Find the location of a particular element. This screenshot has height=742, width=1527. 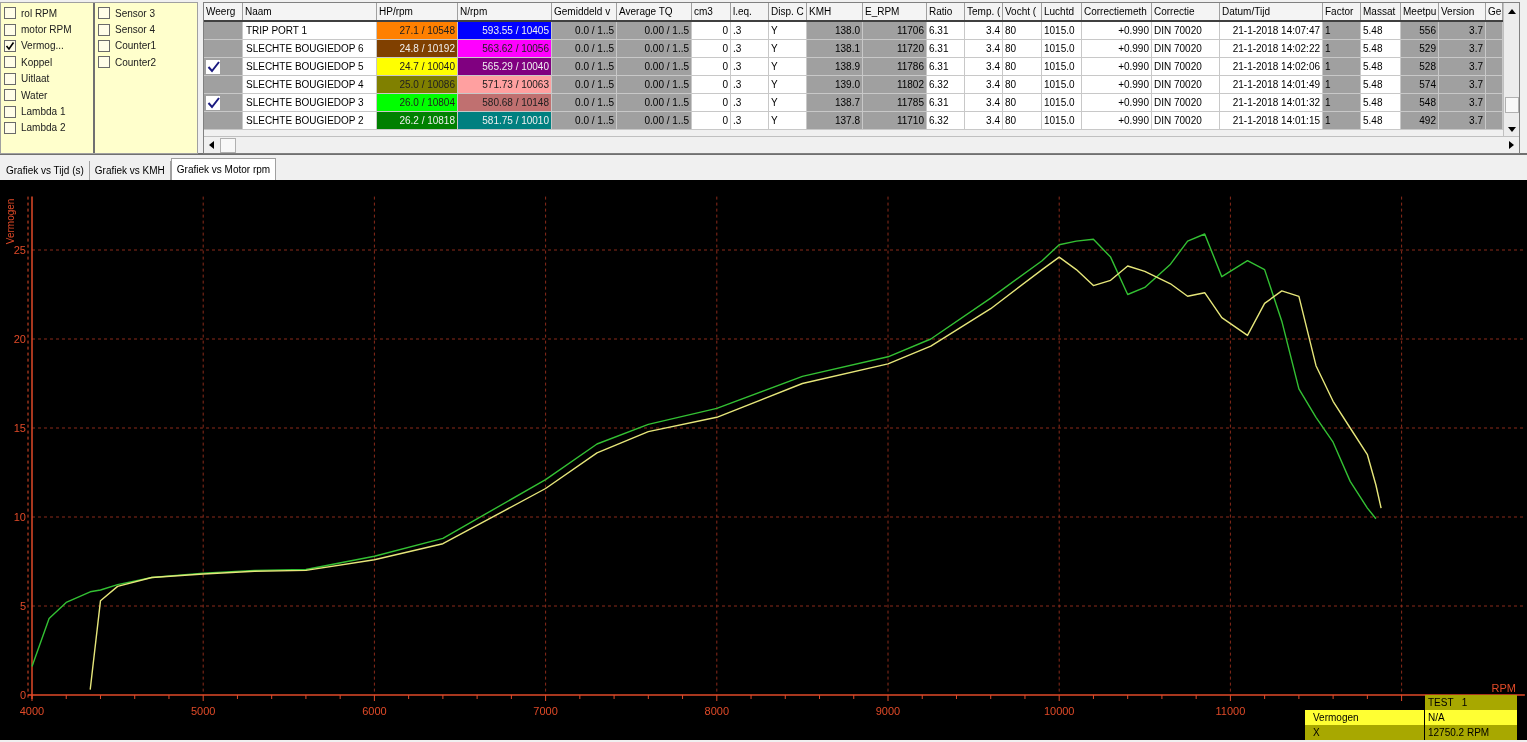

column-header: Ge is located at coordinates (1494, 11).